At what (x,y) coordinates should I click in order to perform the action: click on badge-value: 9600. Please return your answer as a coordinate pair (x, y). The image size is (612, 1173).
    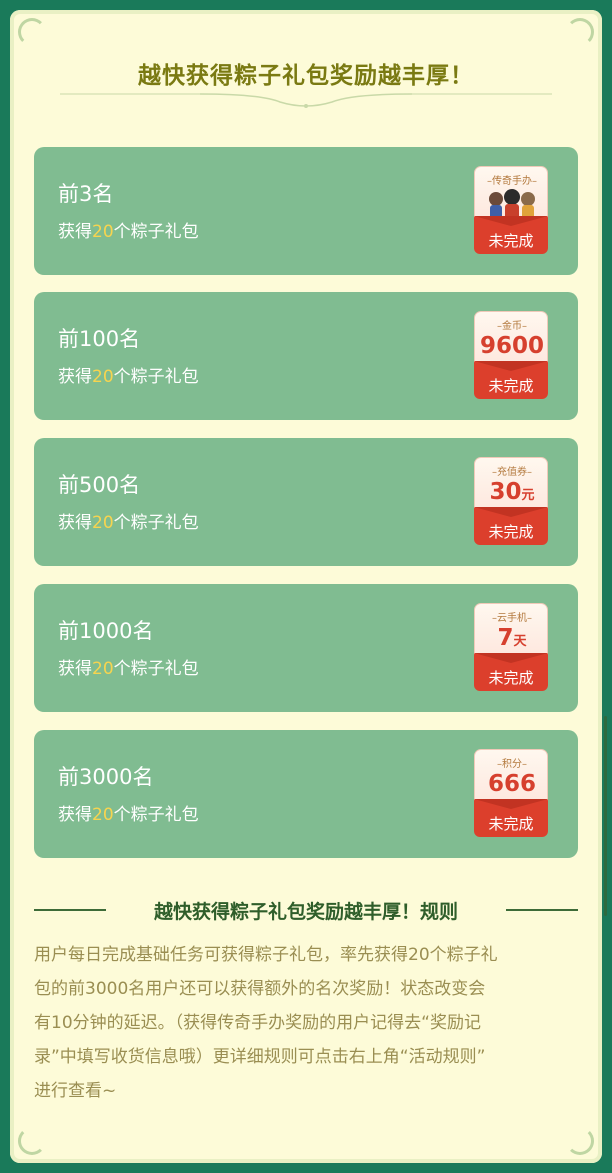
    Looking at the image, I should click on (511, 346).